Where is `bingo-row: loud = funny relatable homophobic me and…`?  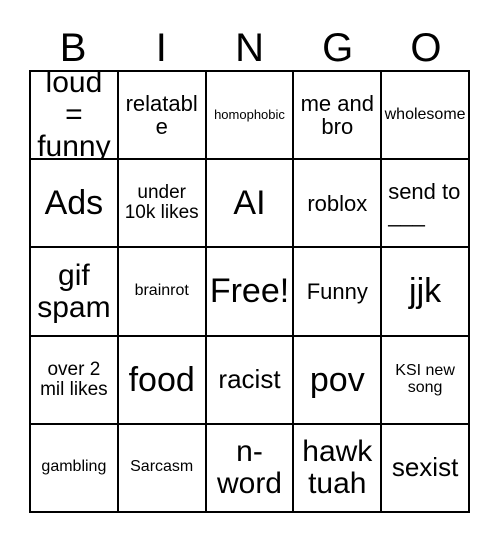
bingo-row: loud = funny relatable homophobic me and… is located at coordinates (250, 116).